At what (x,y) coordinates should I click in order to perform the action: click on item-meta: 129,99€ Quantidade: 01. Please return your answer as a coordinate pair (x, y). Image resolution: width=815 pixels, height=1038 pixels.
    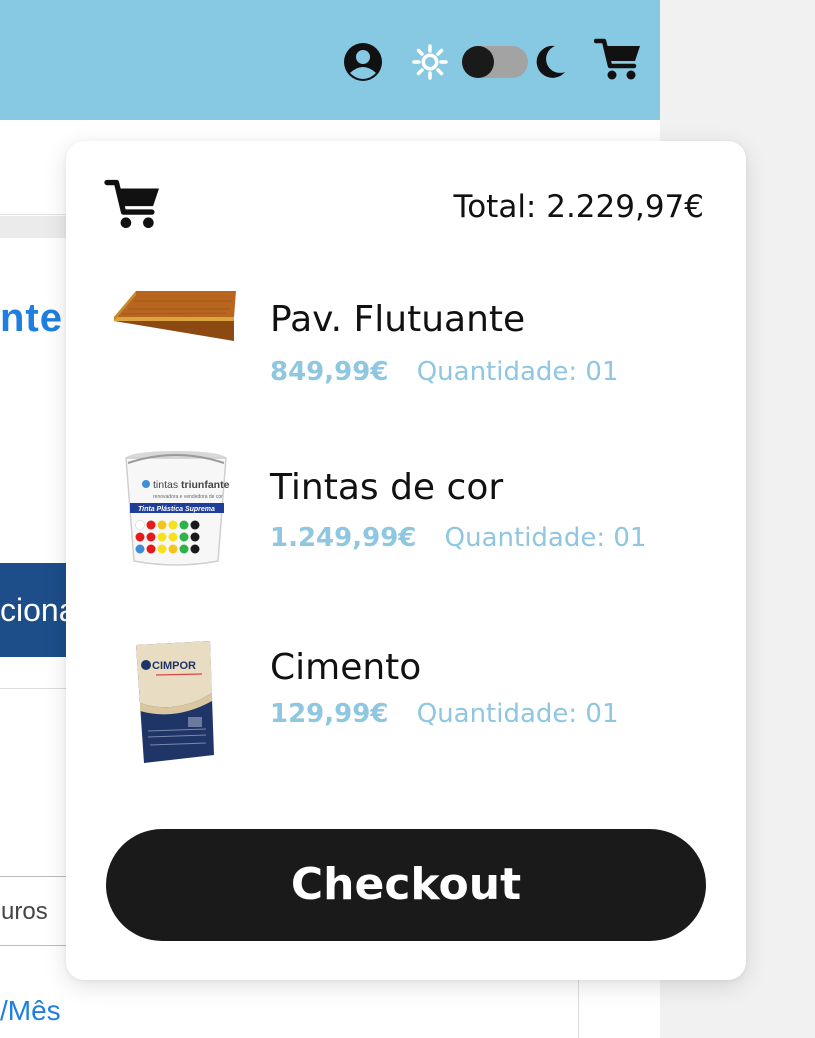
    Looking at the image, I should click on (444, 714).